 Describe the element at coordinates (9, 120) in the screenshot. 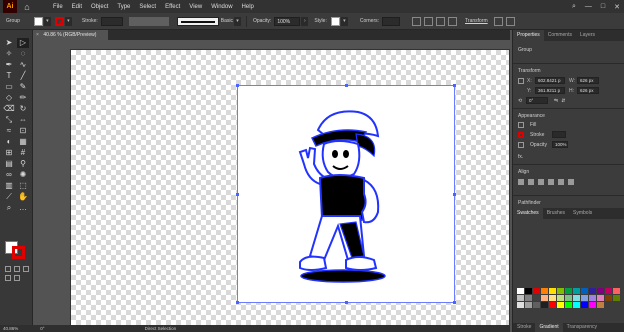

I see `scale-tool-icon: ⤡` at that location.